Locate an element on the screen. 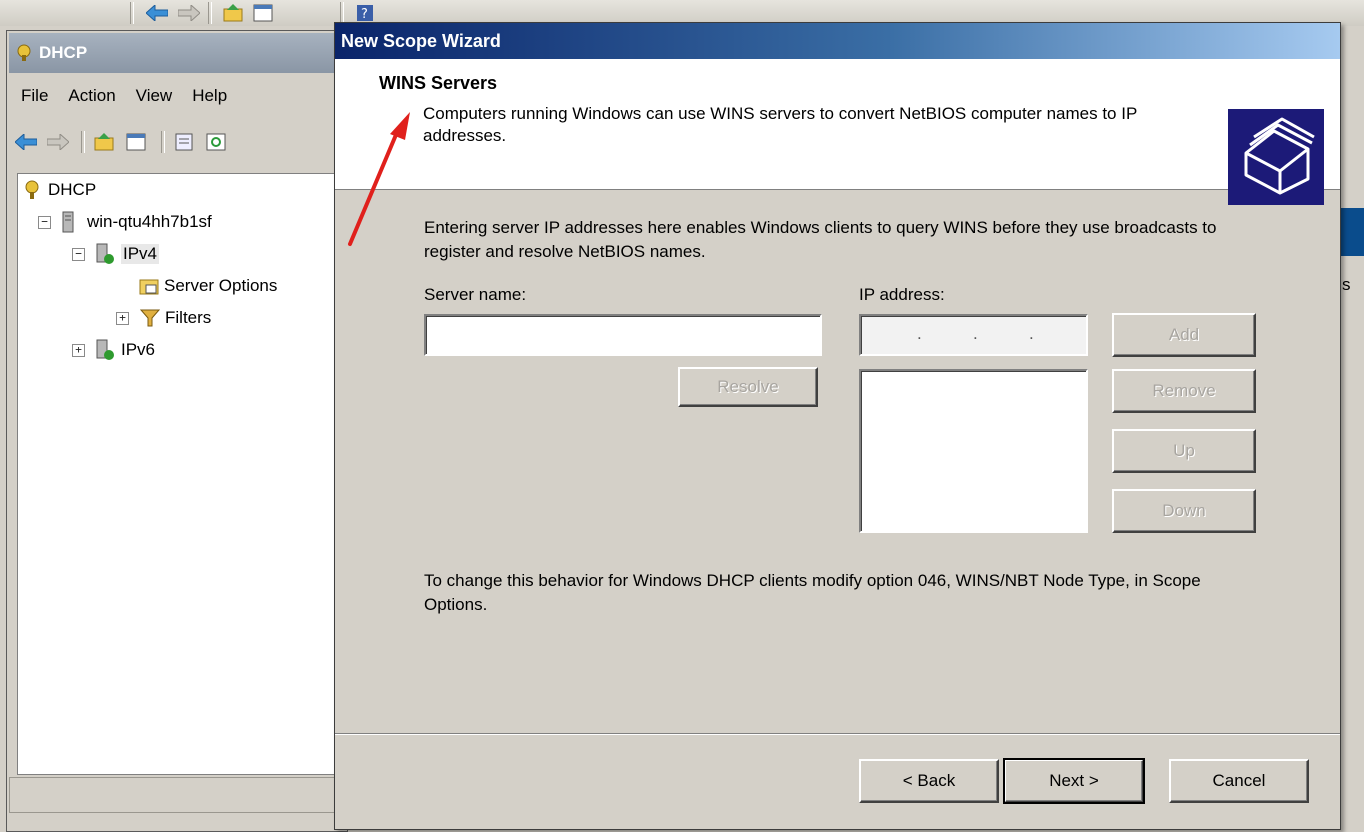 The height and width of the screenshot is (832, 1364). tree-item-ipv6: + IPv6 is located at coordinates (113, 350).